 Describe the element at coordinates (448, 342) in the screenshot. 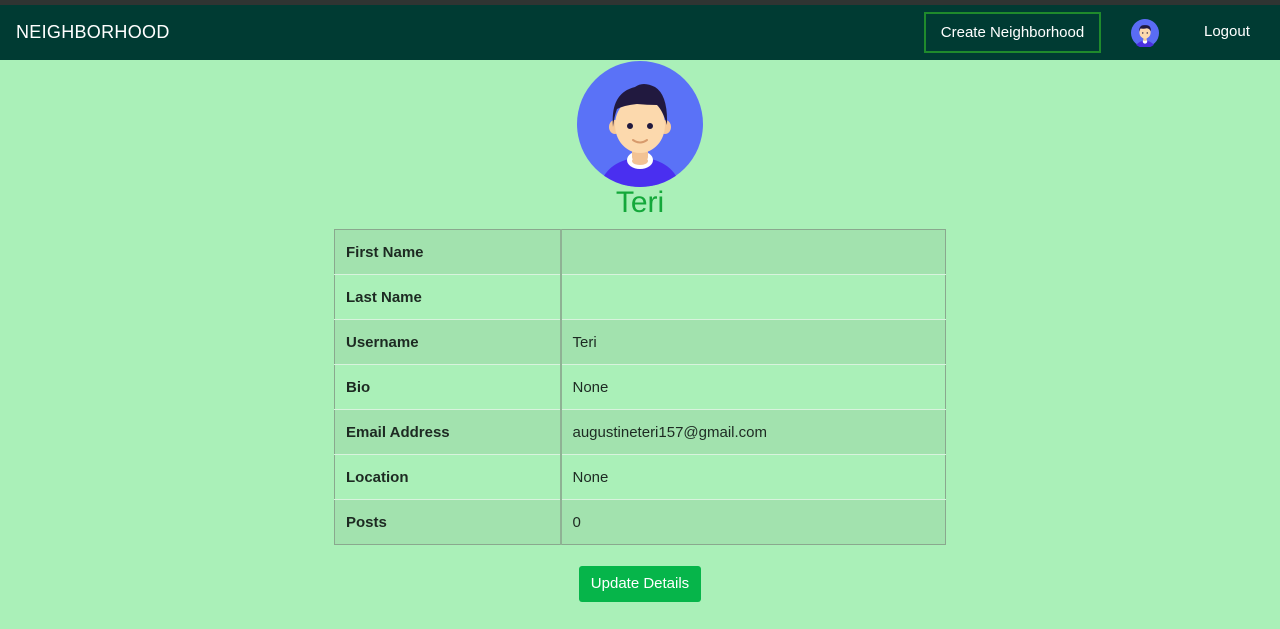

I see `username-label: Username` at that location.